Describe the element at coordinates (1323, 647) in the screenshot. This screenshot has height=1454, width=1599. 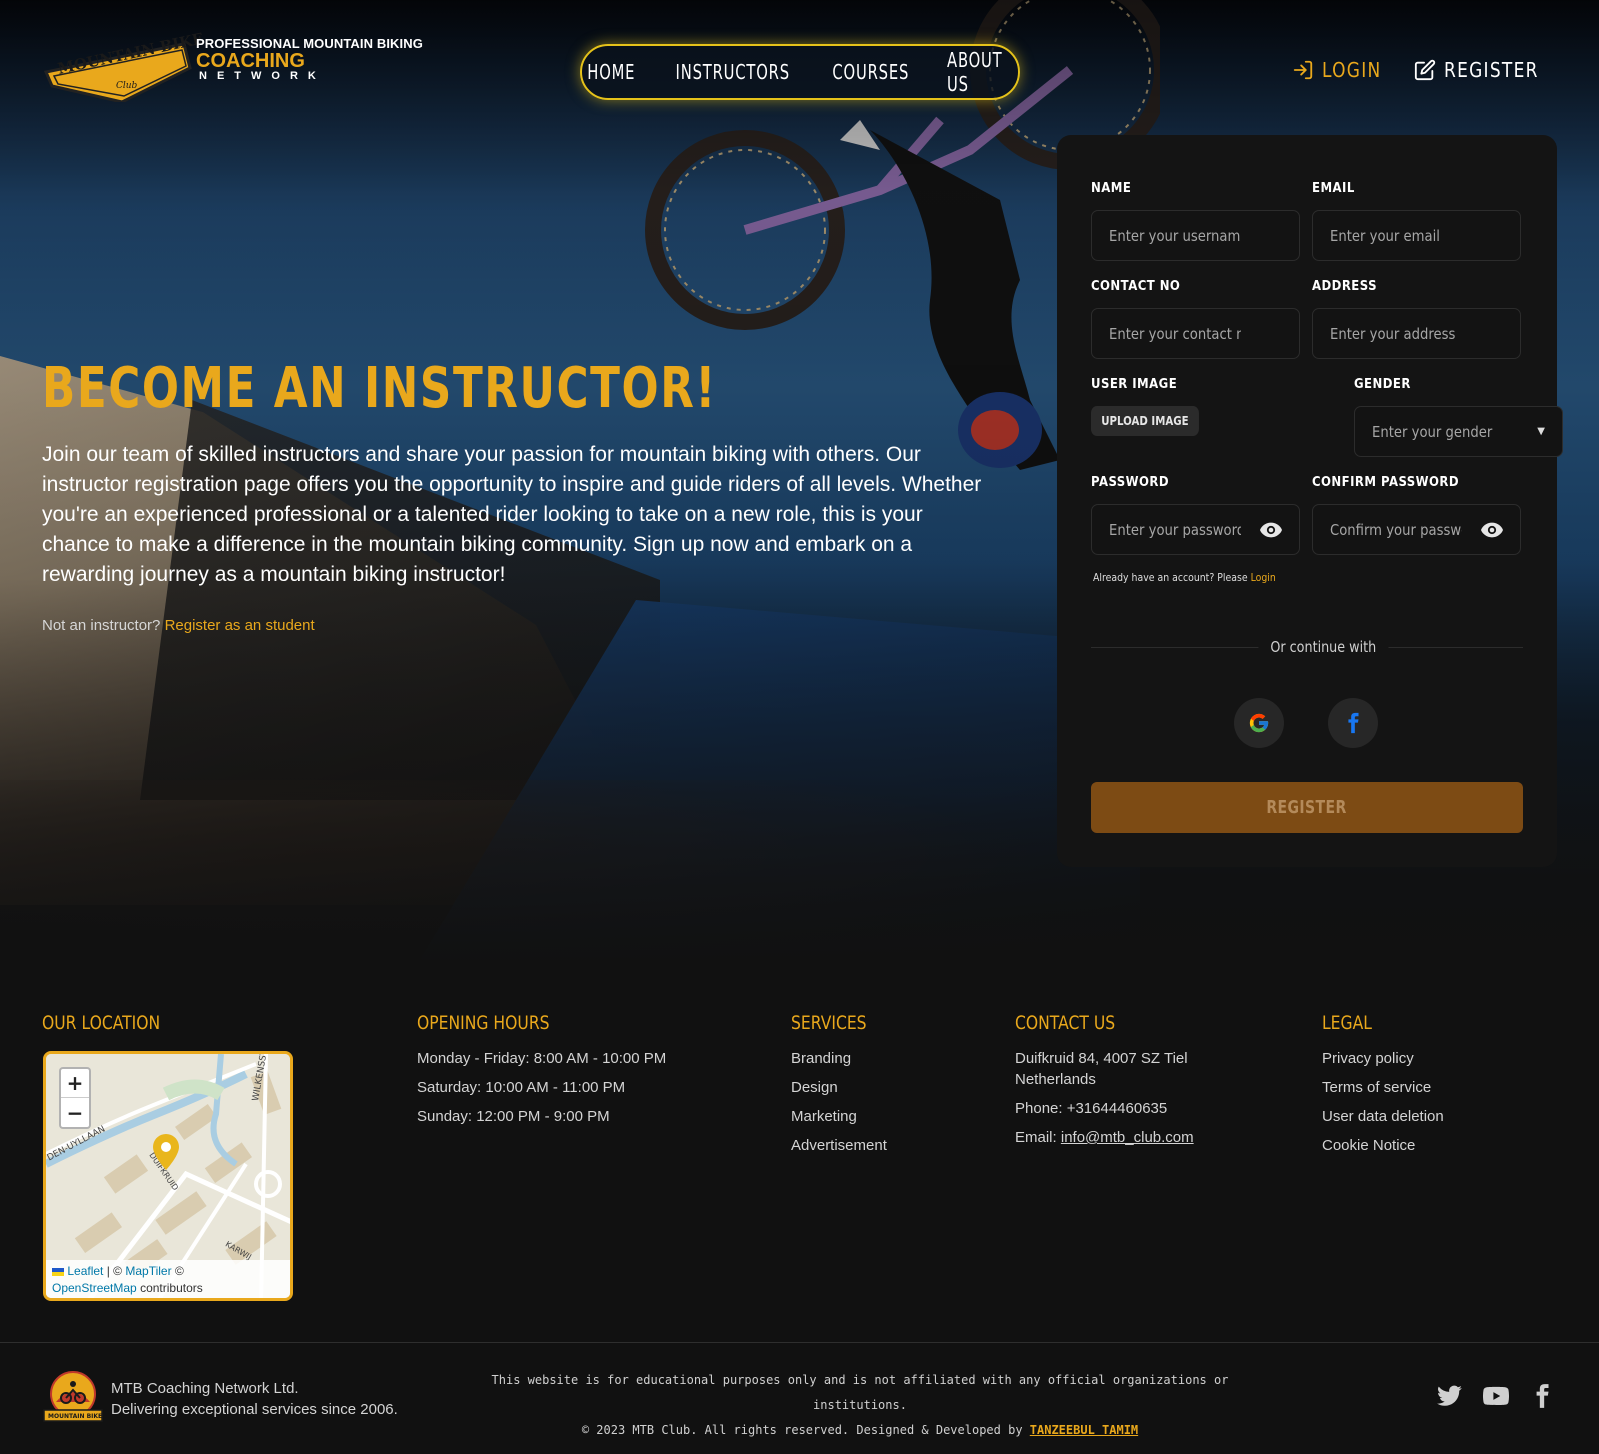
I see `continue-with-label: Or continue with` at that location.